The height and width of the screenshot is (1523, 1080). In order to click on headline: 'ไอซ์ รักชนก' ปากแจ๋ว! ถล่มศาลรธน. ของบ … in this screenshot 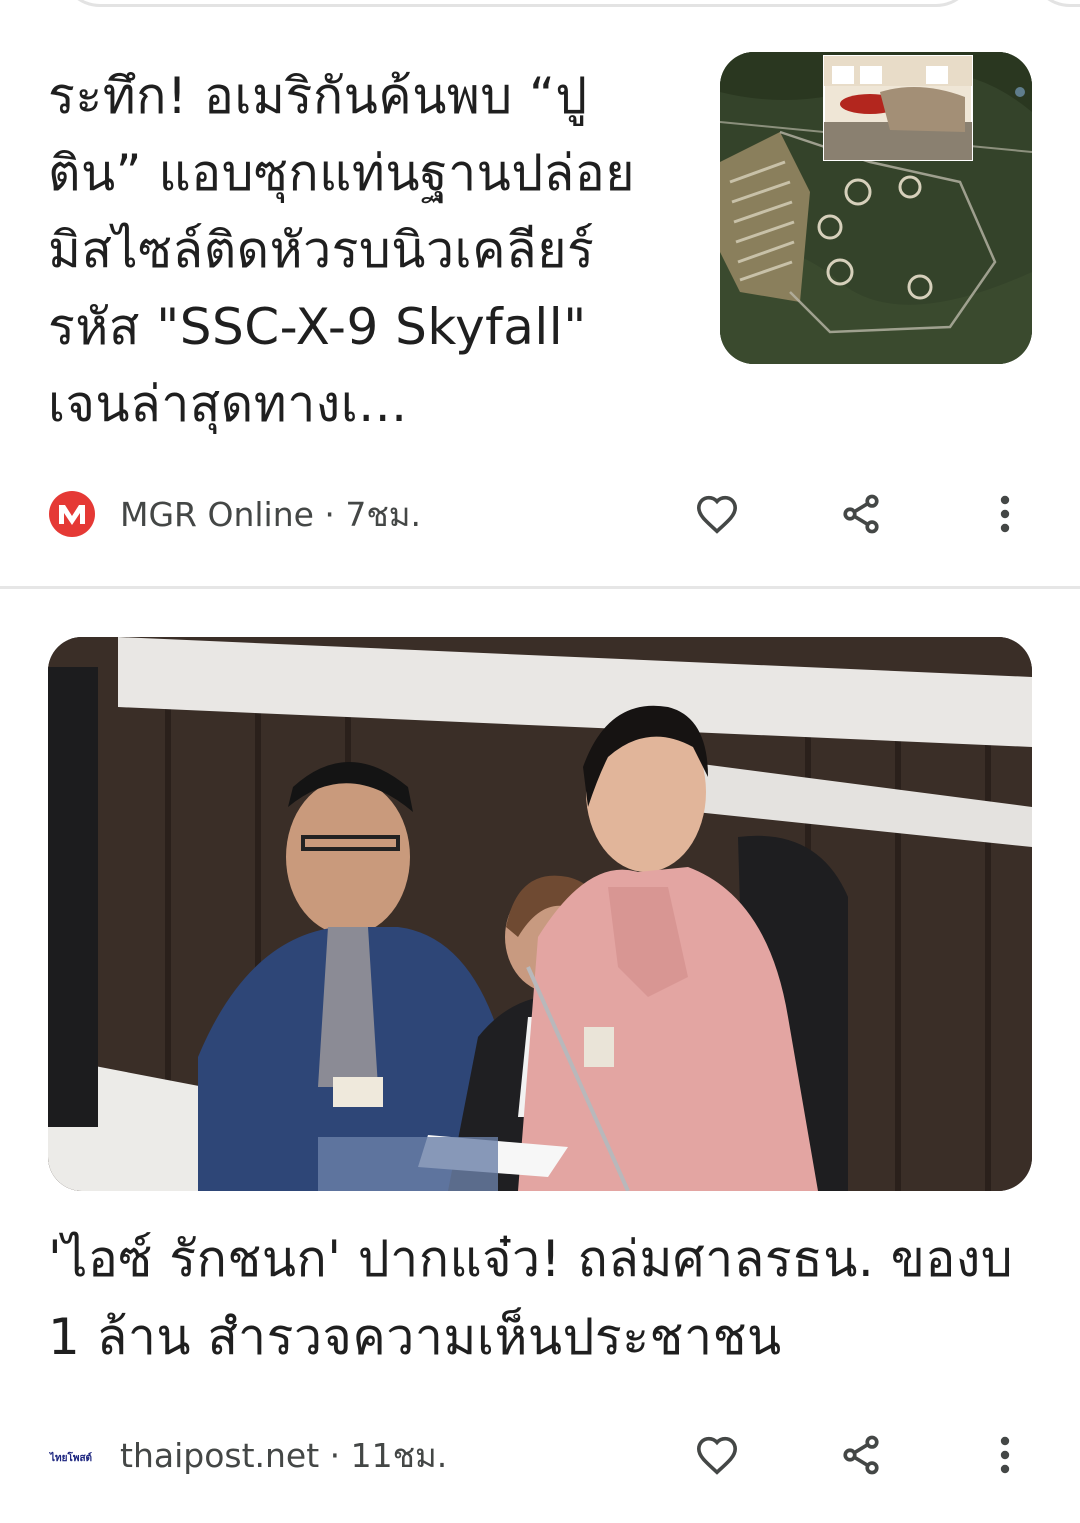, I will do `click(543, 1298)`.